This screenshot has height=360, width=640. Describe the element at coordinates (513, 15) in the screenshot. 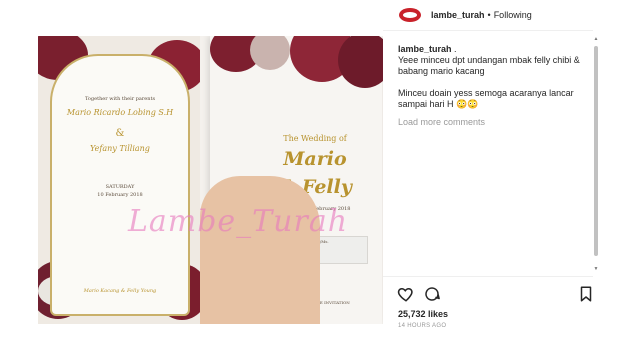

I see `following-button: Following` at that location.